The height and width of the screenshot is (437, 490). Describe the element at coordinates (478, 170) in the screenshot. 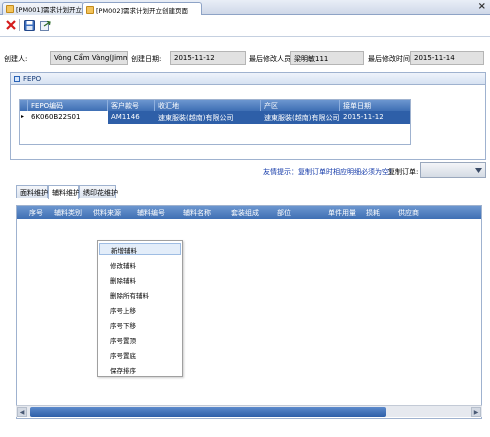

I see `chevron-down-icon` at that location.